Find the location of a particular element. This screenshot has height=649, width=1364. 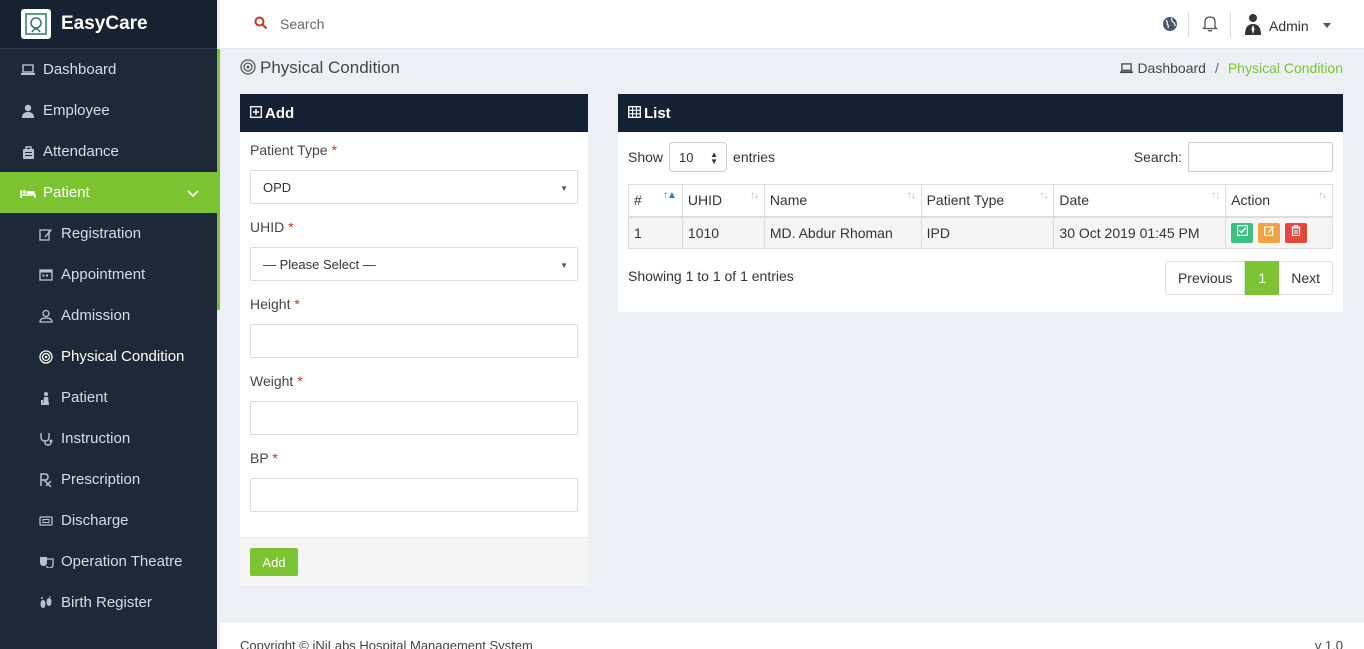

rx-icon is located at coordinates (46, 480).